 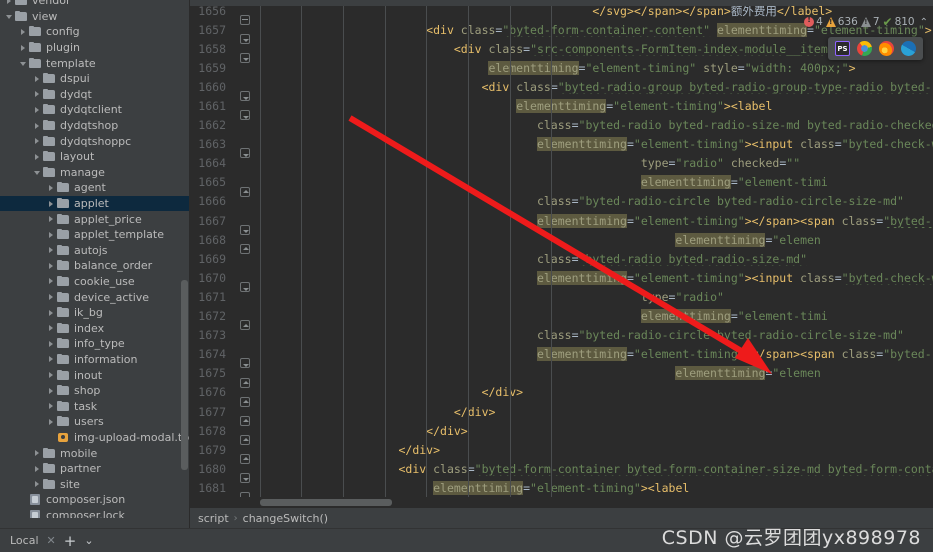 I want to click on code-line: 1676 </div>, so click(x=561, y=395).